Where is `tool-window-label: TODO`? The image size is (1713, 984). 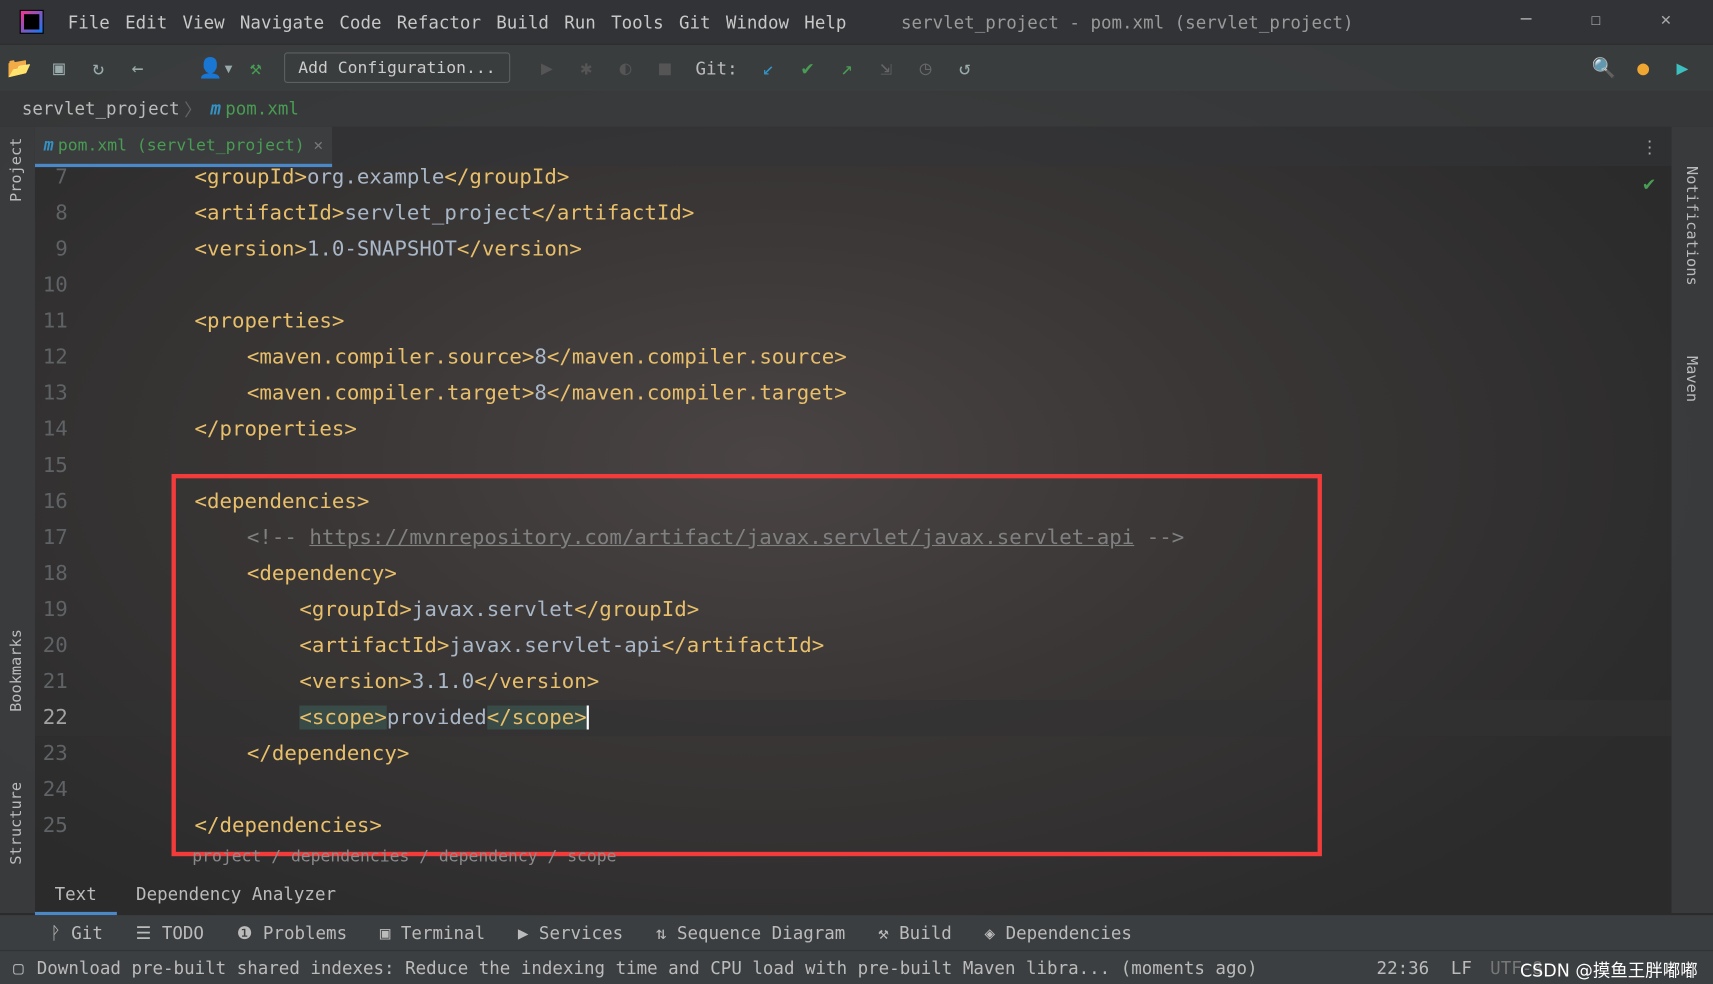 tool-window-label: TODO is located at coordinates (182, 933).